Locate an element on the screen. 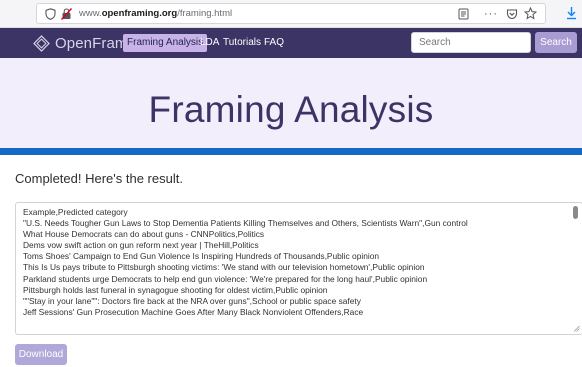 This screenshot has width=582, height=367. address-bar: www.openframing.org/framing.html ··· is located at coordinates (291, 13).